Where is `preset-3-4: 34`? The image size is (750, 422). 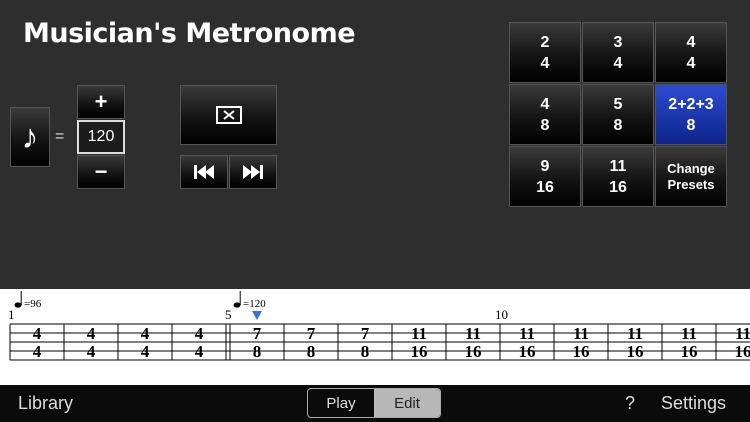
preset-3-4: 34 is located at coordinates (618, 52).